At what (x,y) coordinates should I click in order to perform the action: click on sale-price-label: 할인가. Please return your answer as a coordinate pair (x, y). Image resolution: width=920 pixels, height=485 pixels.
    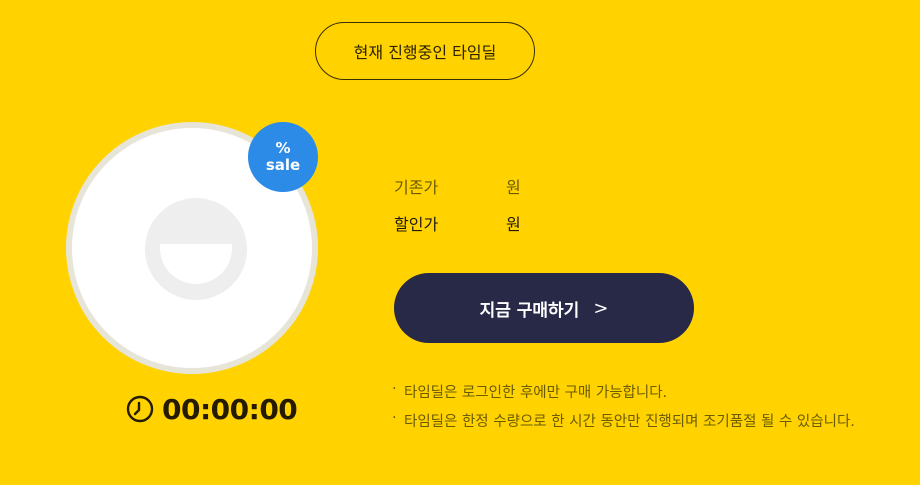
    Looking at the image, I should click on (416, 224).